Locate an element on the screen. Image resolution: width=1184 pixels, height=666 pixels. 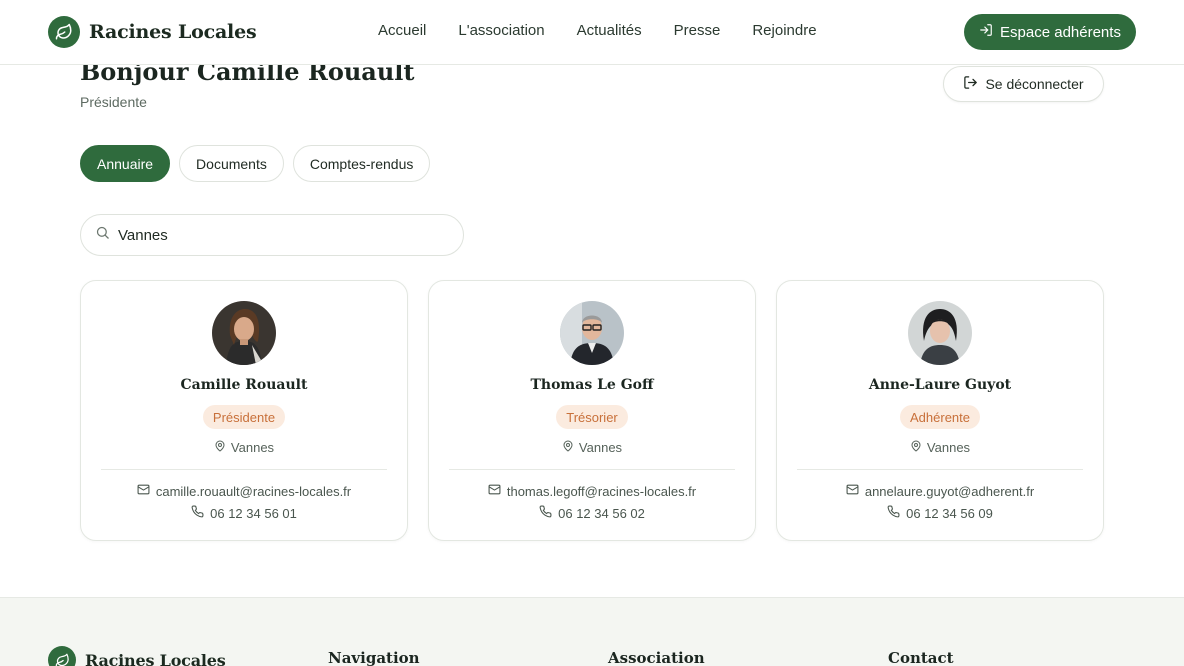
member-phone: 06 12 34 56 02 is located at coordinates (592, 513).